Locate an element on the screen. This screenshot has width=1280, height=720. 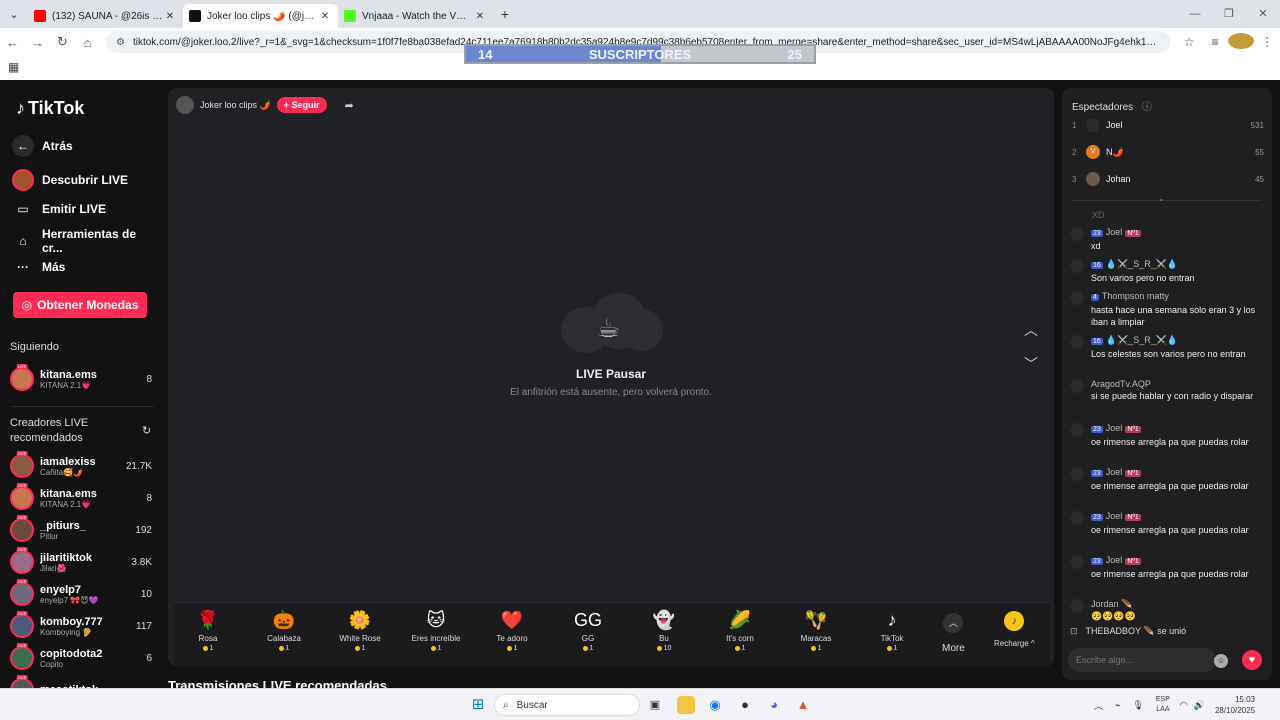
browser-tab-kick: Vnjaaa - Watch the VOD on Kick ✕ is located at coordinates (415, 16).